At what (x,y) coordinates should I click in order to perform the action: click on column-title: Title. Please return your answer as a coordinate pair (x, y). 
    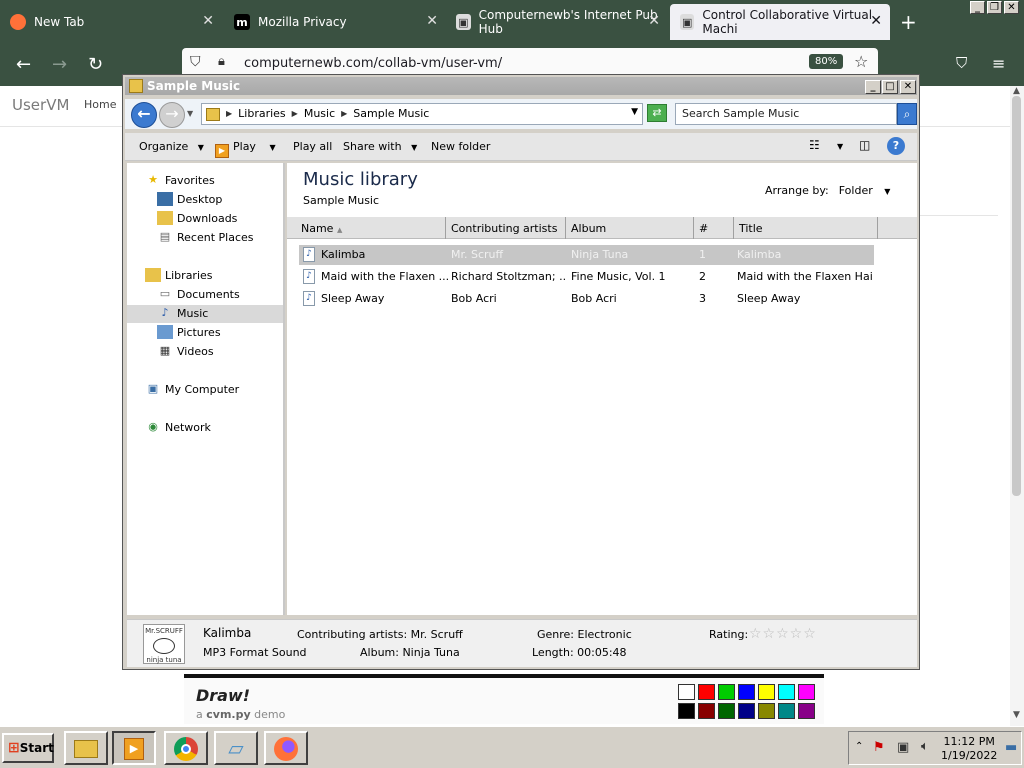
    Looking at the image, I should click on (751, 228).